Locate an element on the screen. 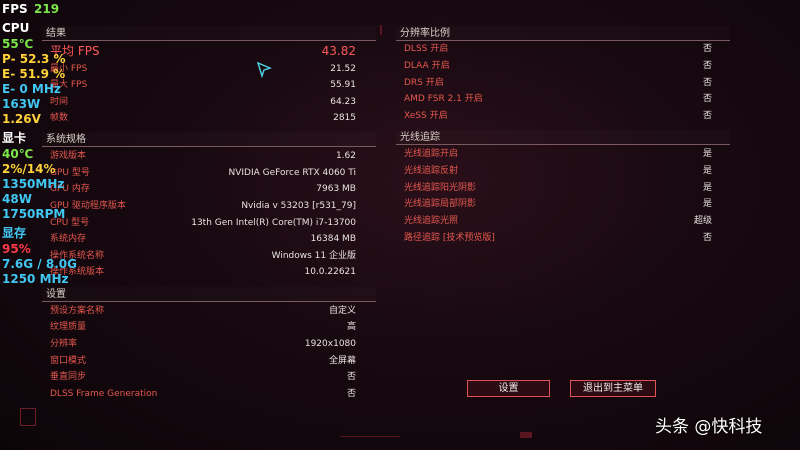 The width and height of the screenshot is (800, 450). raytracing-row: 光线追踪开启 是 is located at coordinates (558, 154).